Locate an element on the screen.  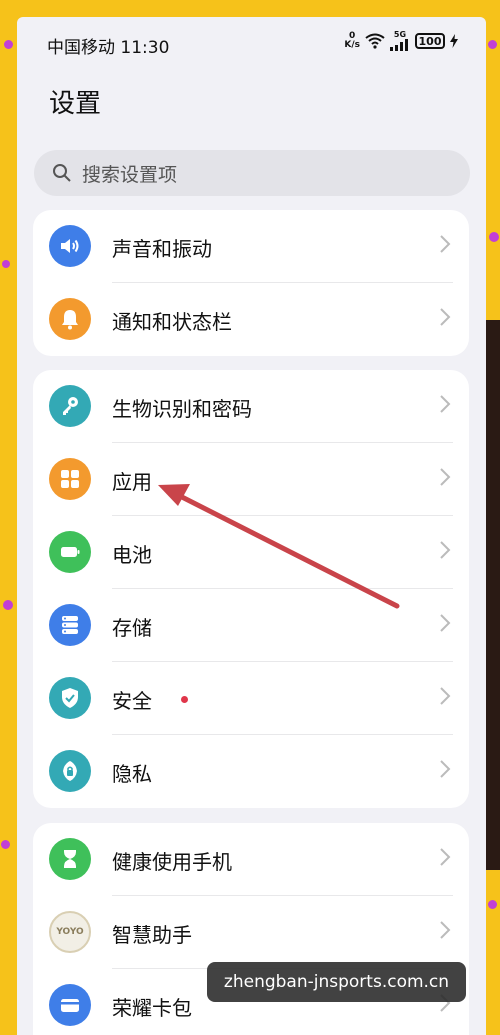
hourglass-icon is located at coordinates (70, 859).